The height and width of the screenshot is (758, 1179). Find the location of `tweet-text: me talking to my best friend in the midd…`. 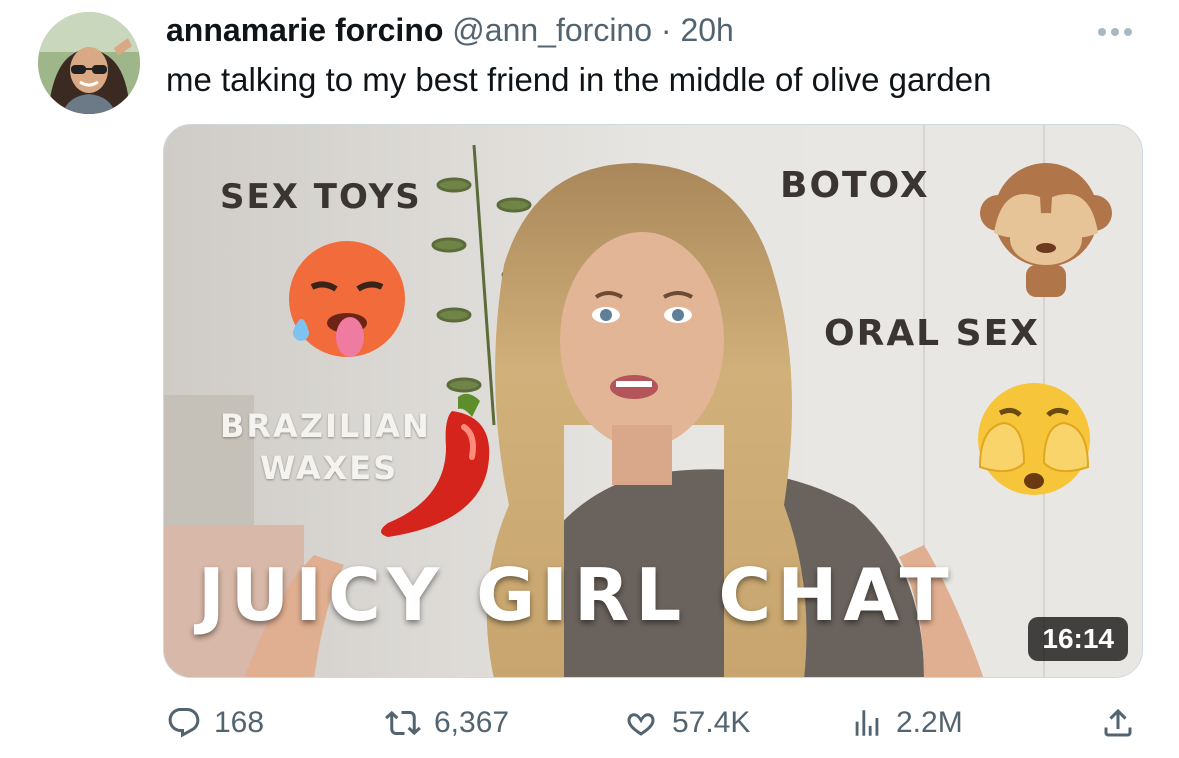

tweet-text: me talking to my best friend in the midd… is located at coordinates (579, 79).